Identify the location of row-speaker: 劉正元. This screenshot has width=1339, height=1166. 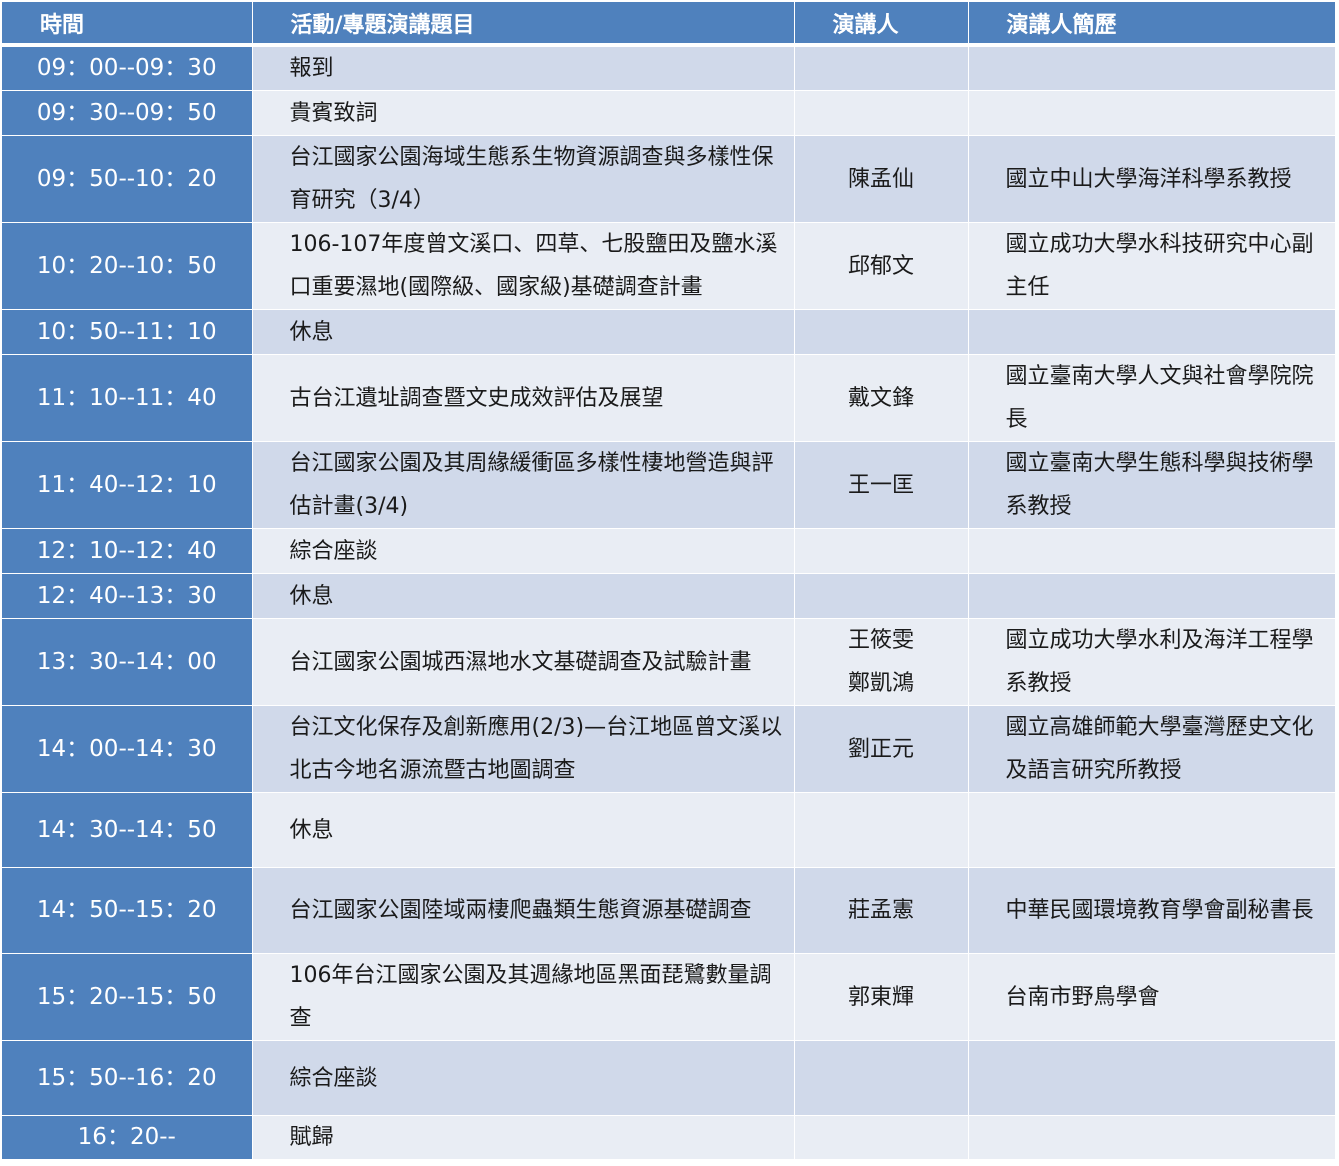
(881, 749).